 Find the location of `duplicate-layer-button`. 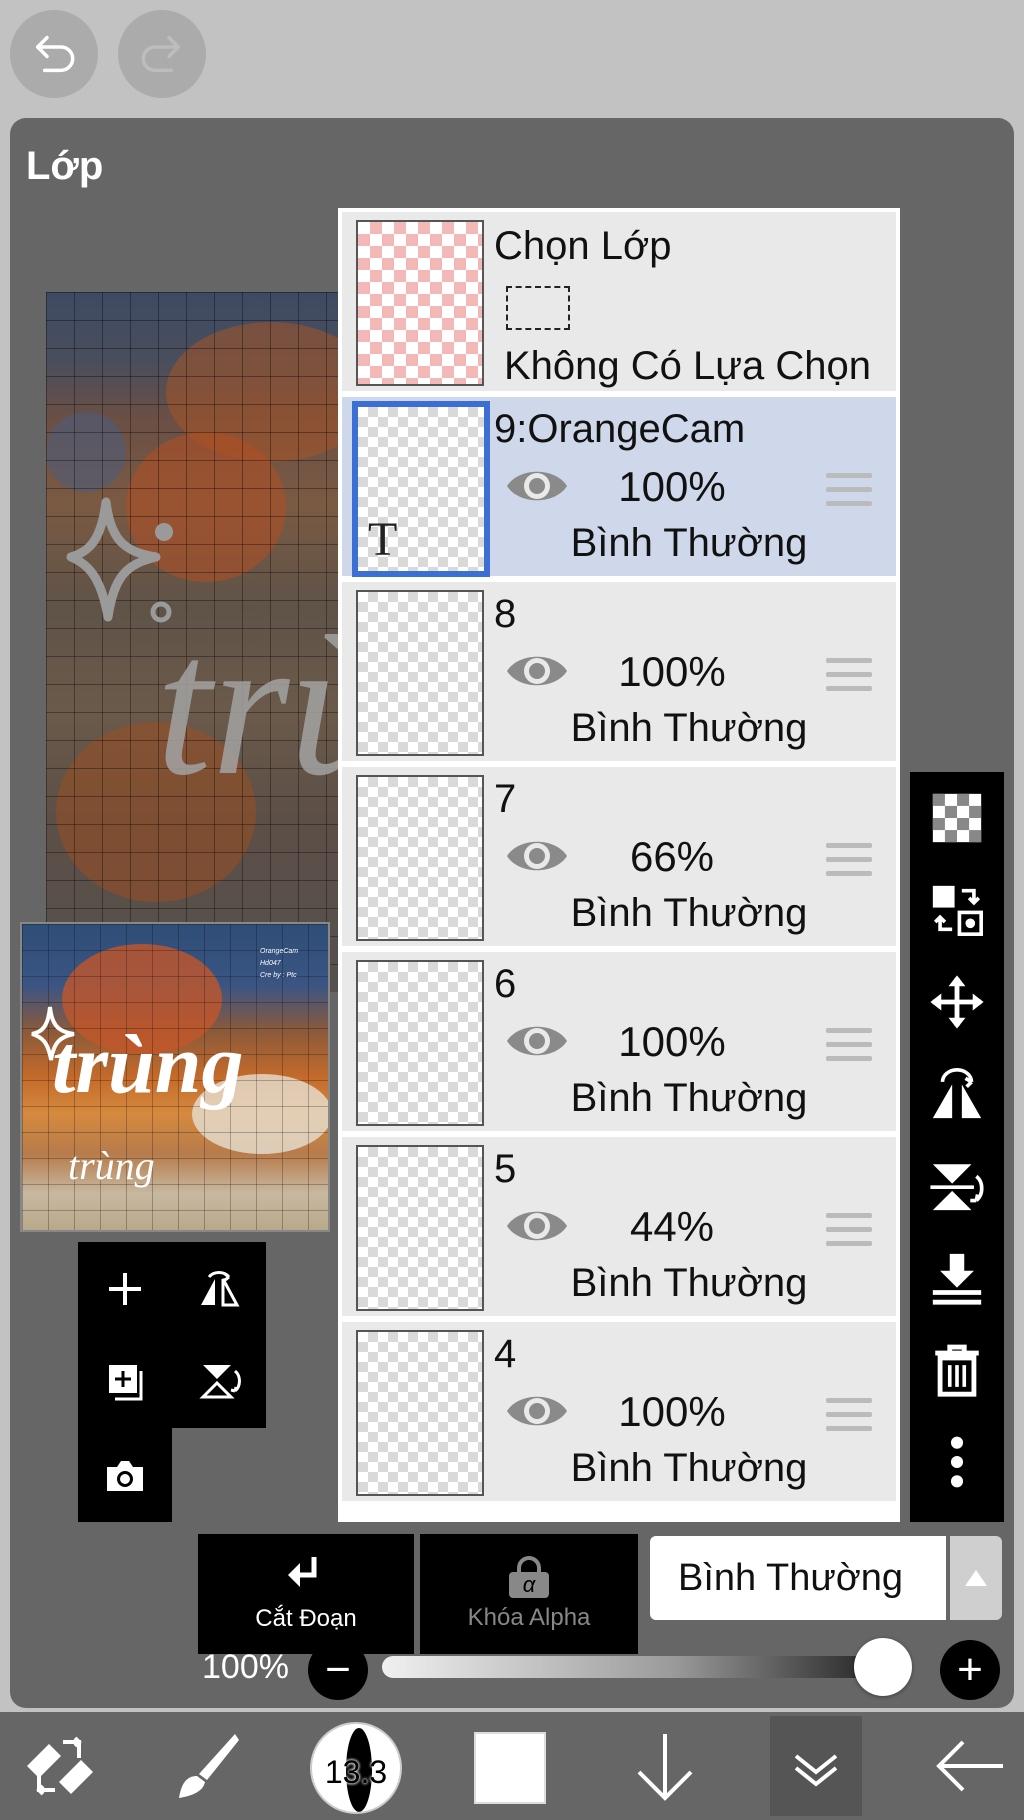

duplicate-layer-button is located at coordinates (125, 1381).